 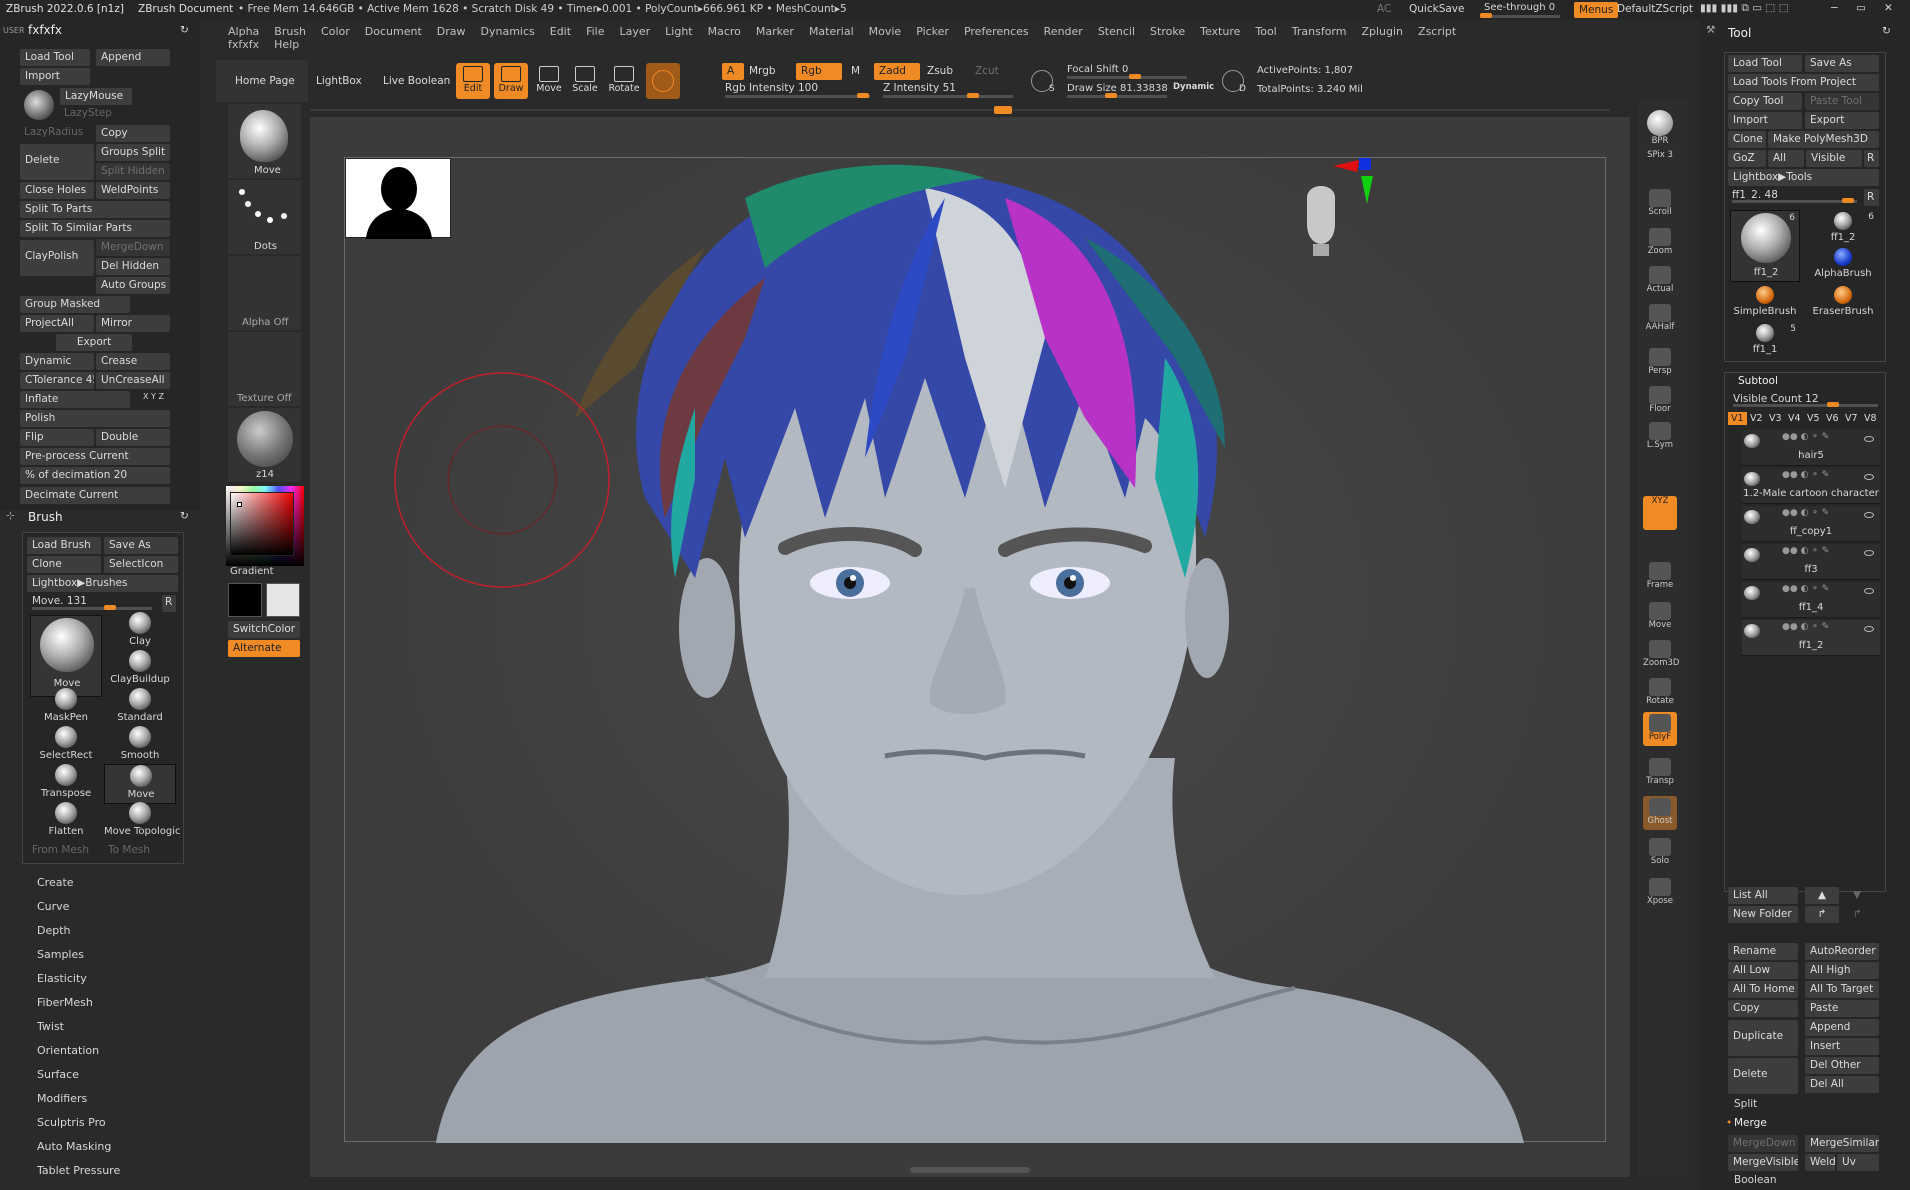 I want to click on boolean-section: Boolean, so click(x=1755, y=1180).